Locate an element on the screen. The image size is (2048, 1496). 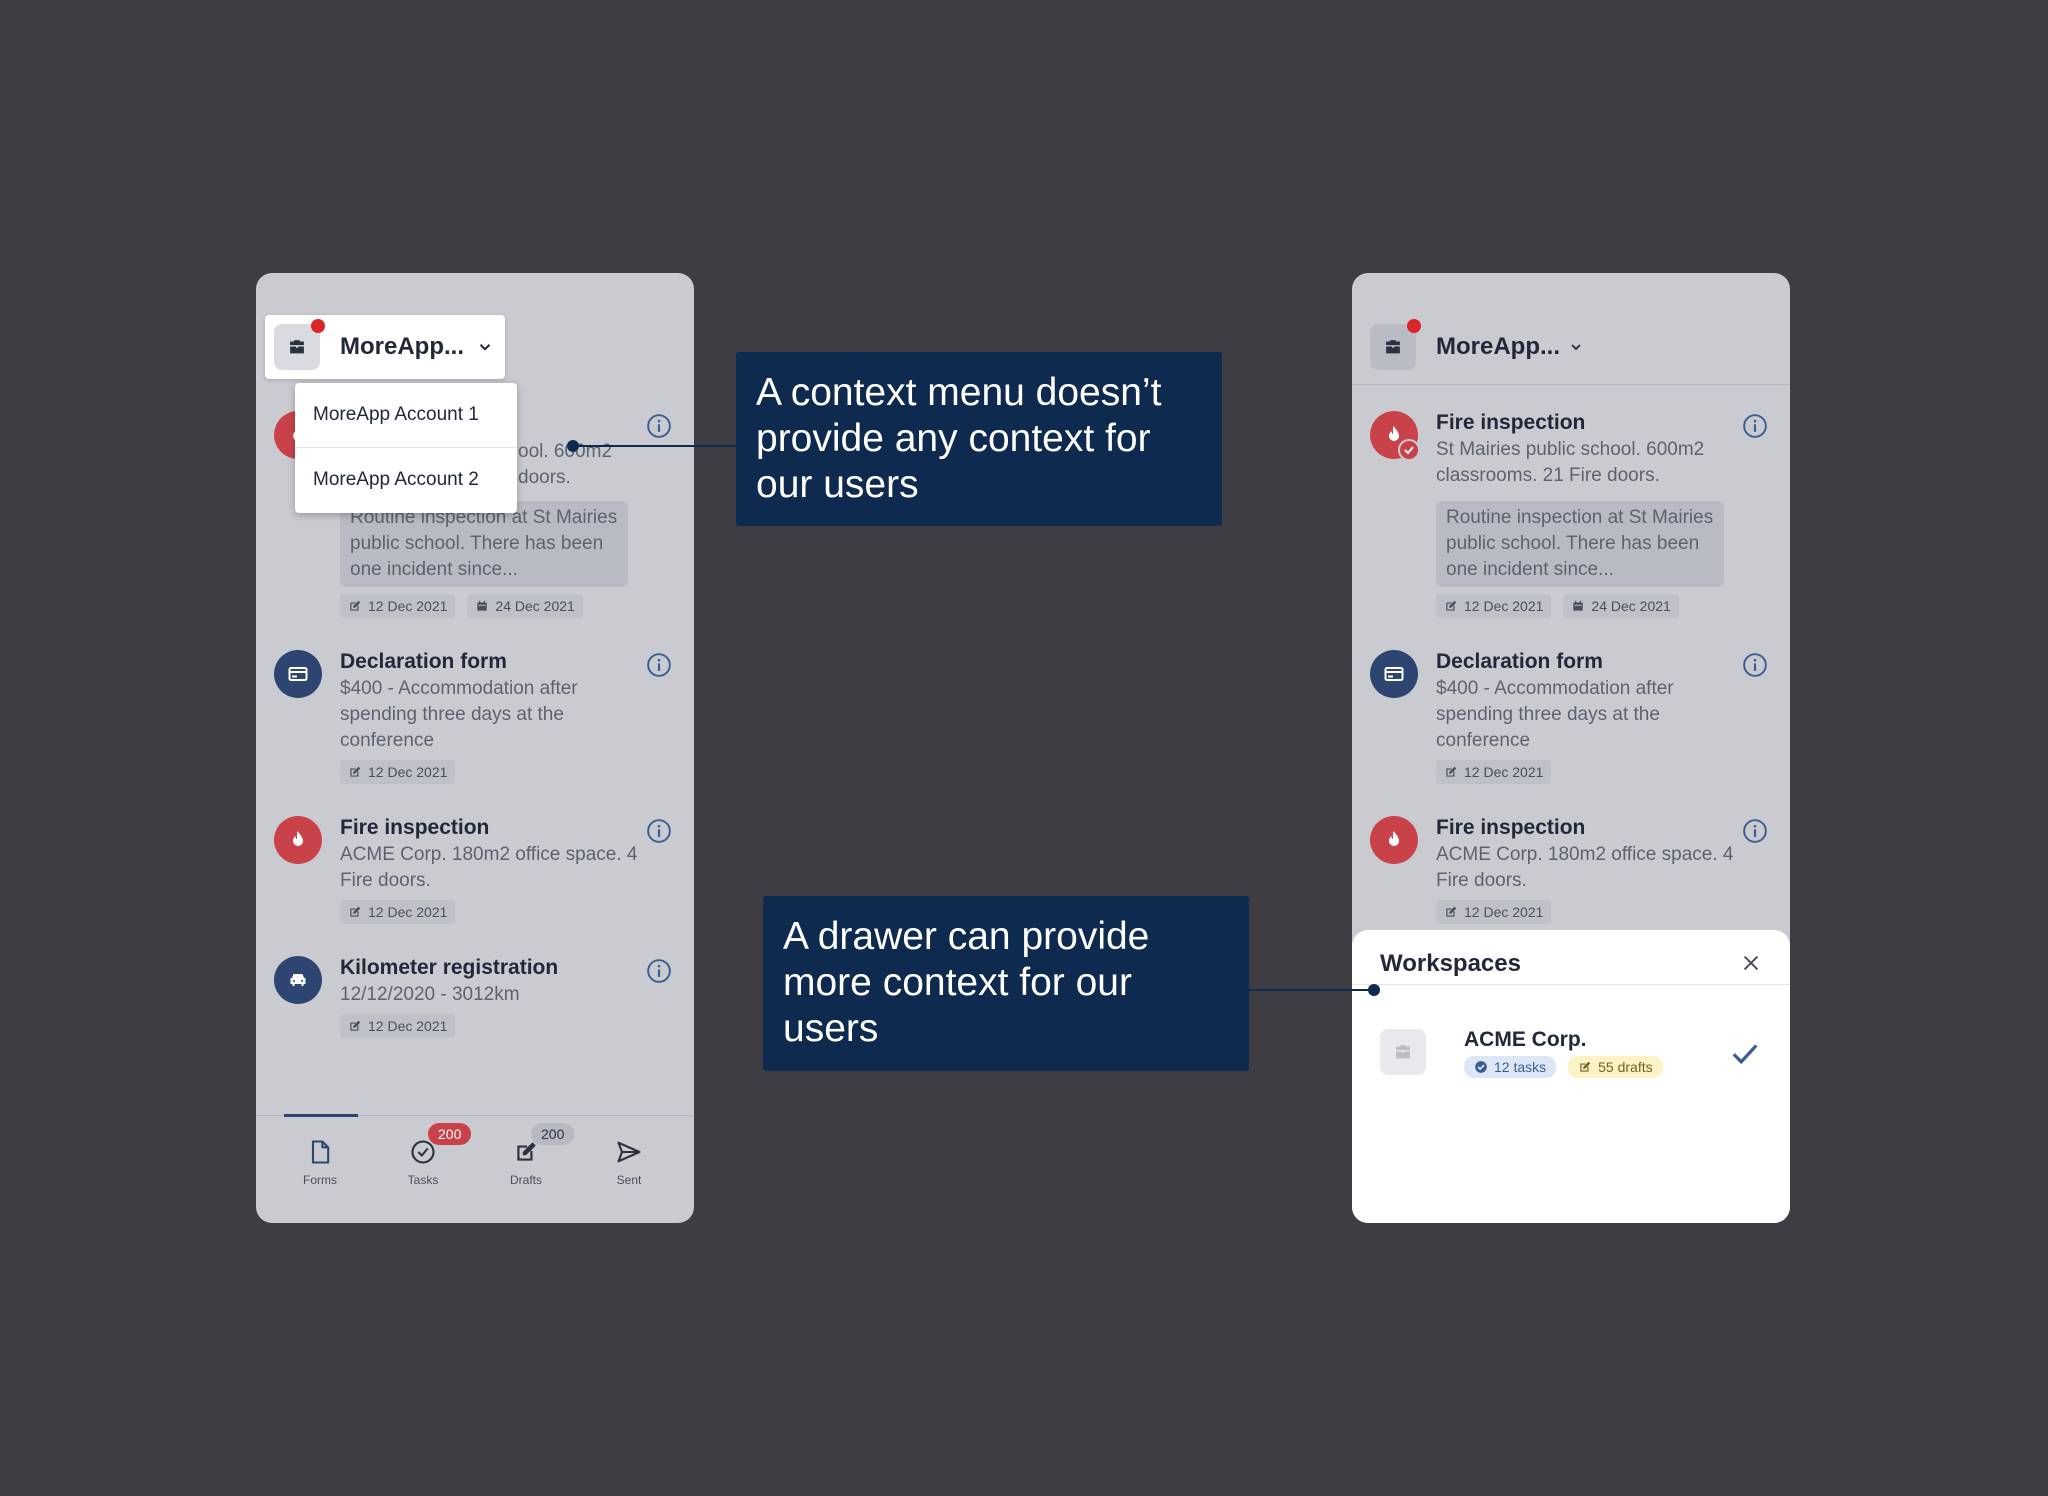
tab-label: Drafts is located at coordinates (525, 1180).